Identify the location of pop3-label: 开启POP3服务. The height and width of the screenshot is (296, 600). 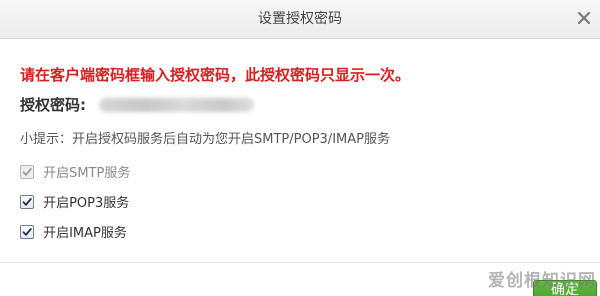
(86, 203).